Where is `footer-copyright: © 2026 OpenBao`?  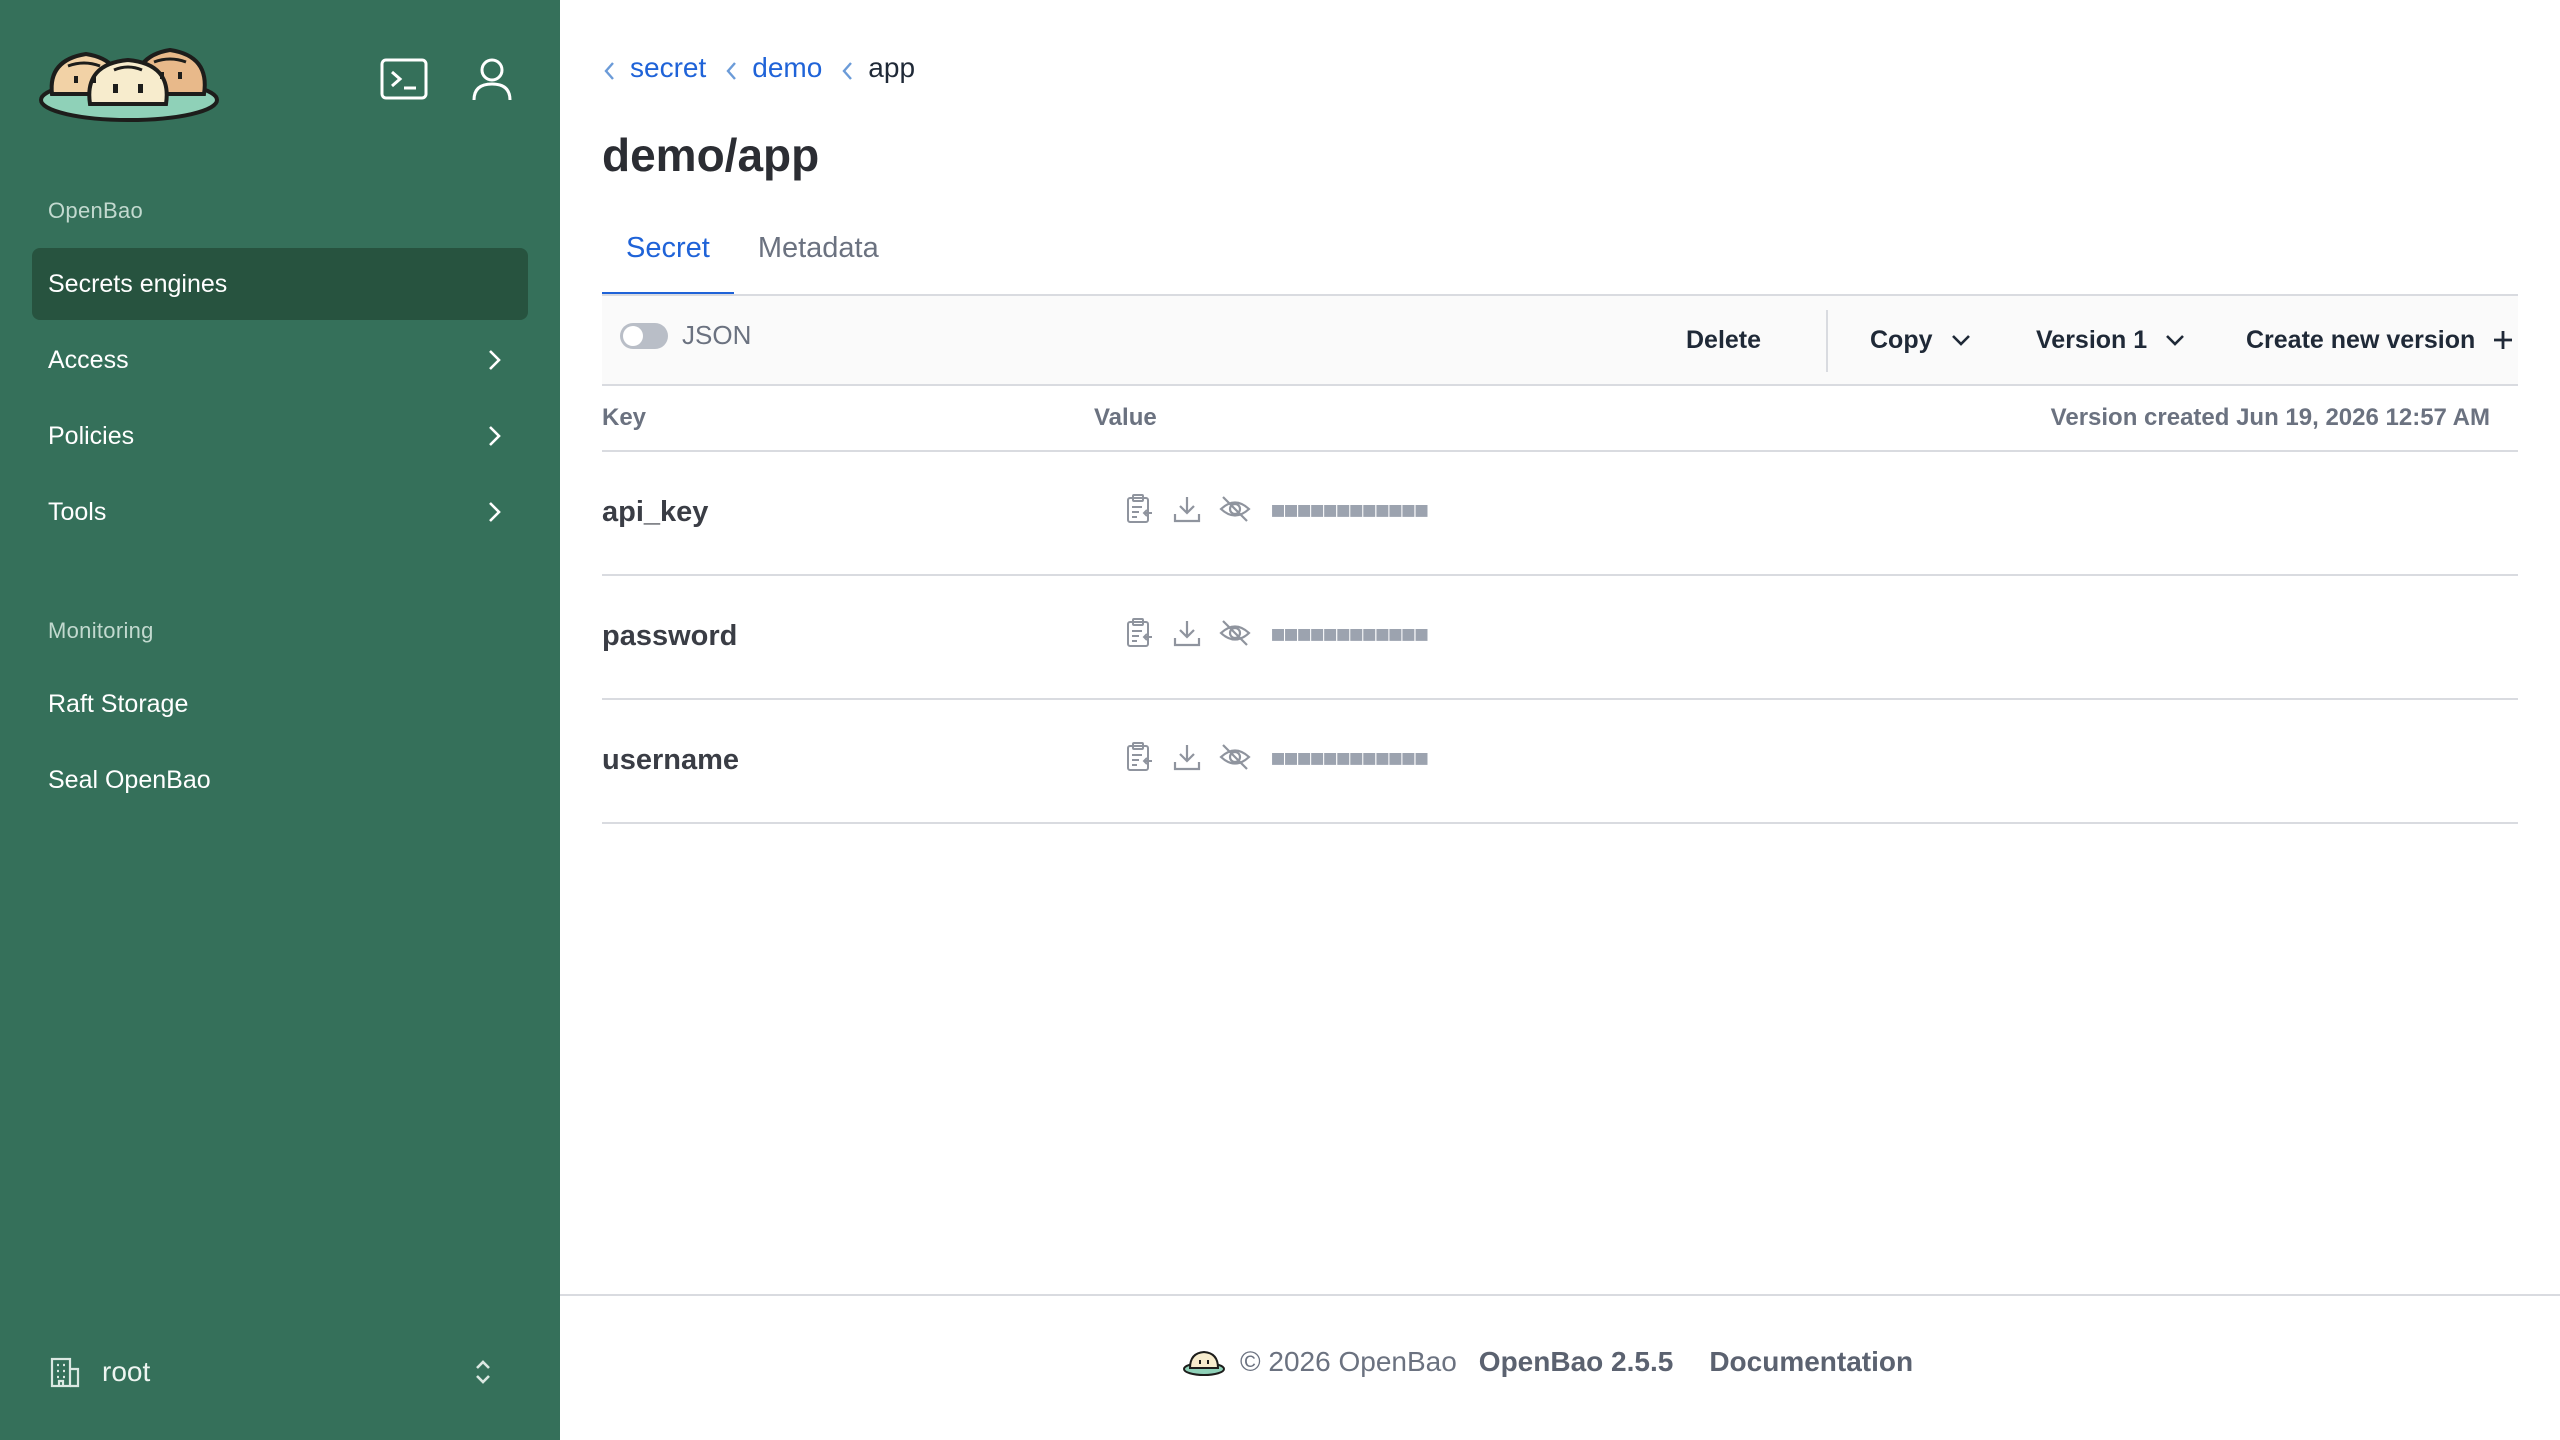
footer-copyright: © 2026 OpenBao is located at coordinates (1348, 1361).